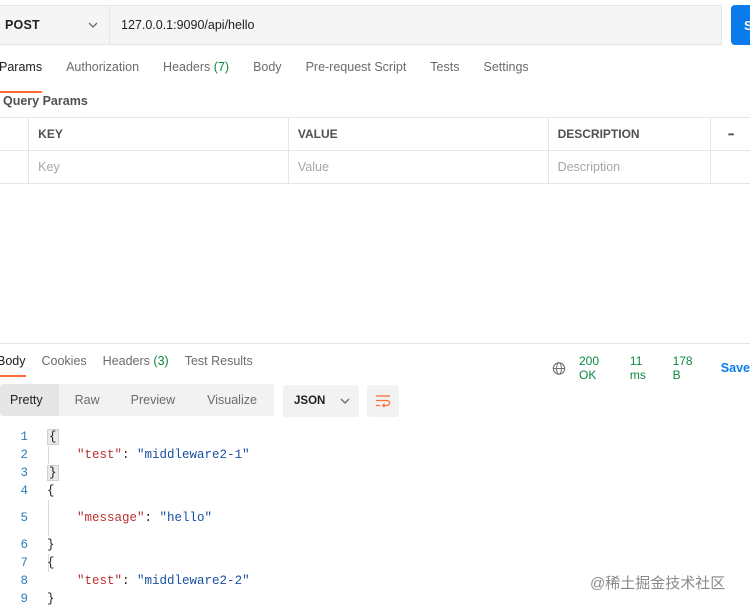 This screenshot has width=750, height=610. What do you see at coordinates (24, 518) in the screenshot?
I see `line-number: 5` at bounding box center [24, 518].